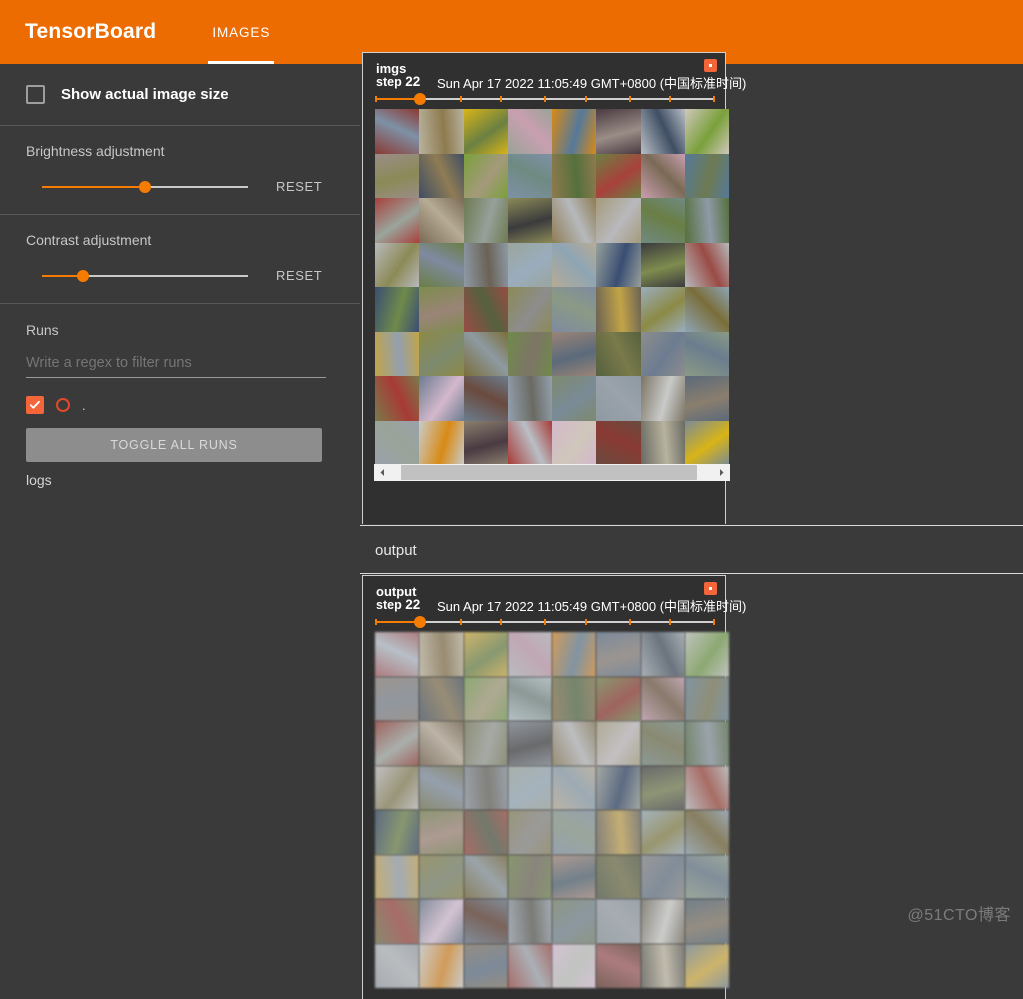 Image resolution: width=1023 pixels, height=999 pixels. I want to click on category-header-output: output, so click(691, 550).